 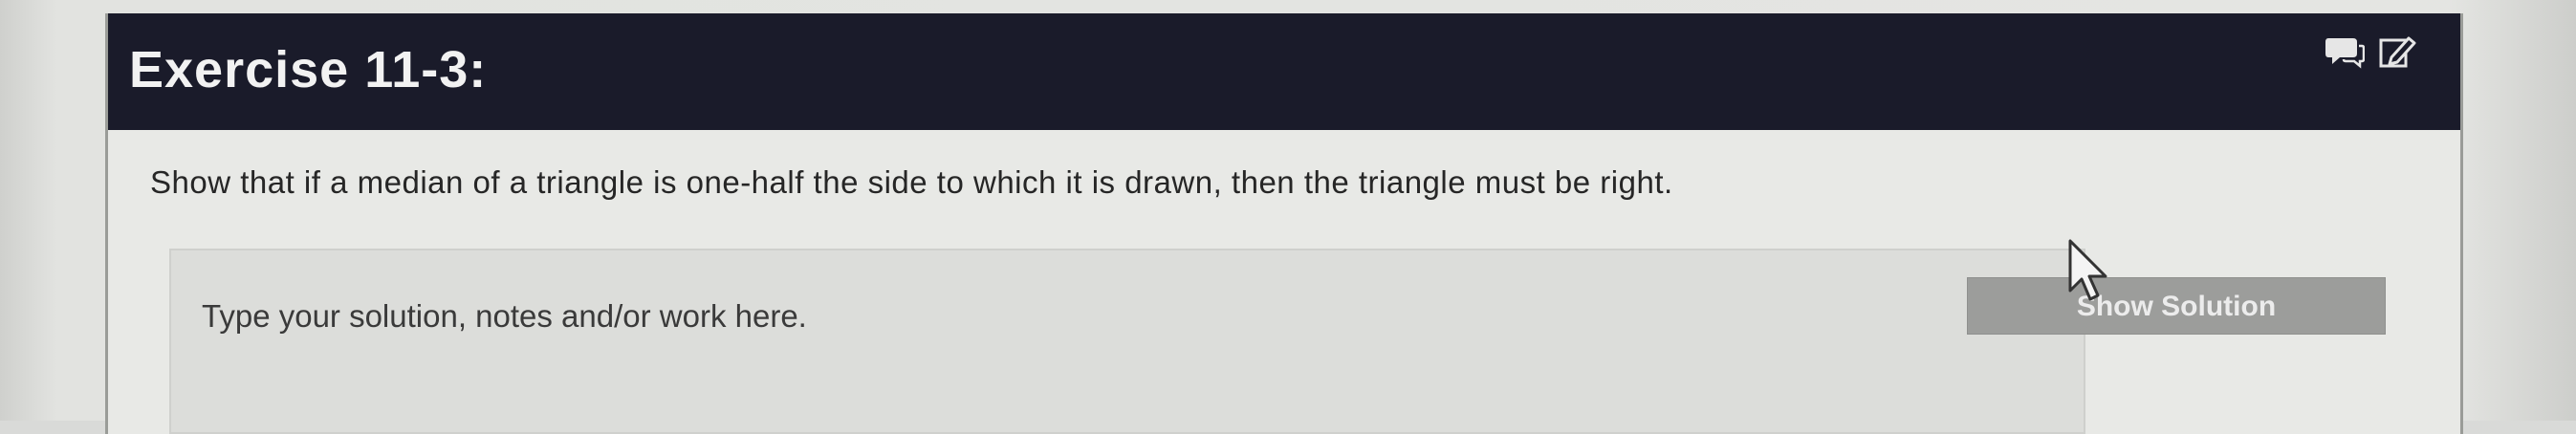 What do you see at coordinates (2087, 270) in the screenshot?
I see `mouse-cursor-icon` at bounding box center [2087, 270].